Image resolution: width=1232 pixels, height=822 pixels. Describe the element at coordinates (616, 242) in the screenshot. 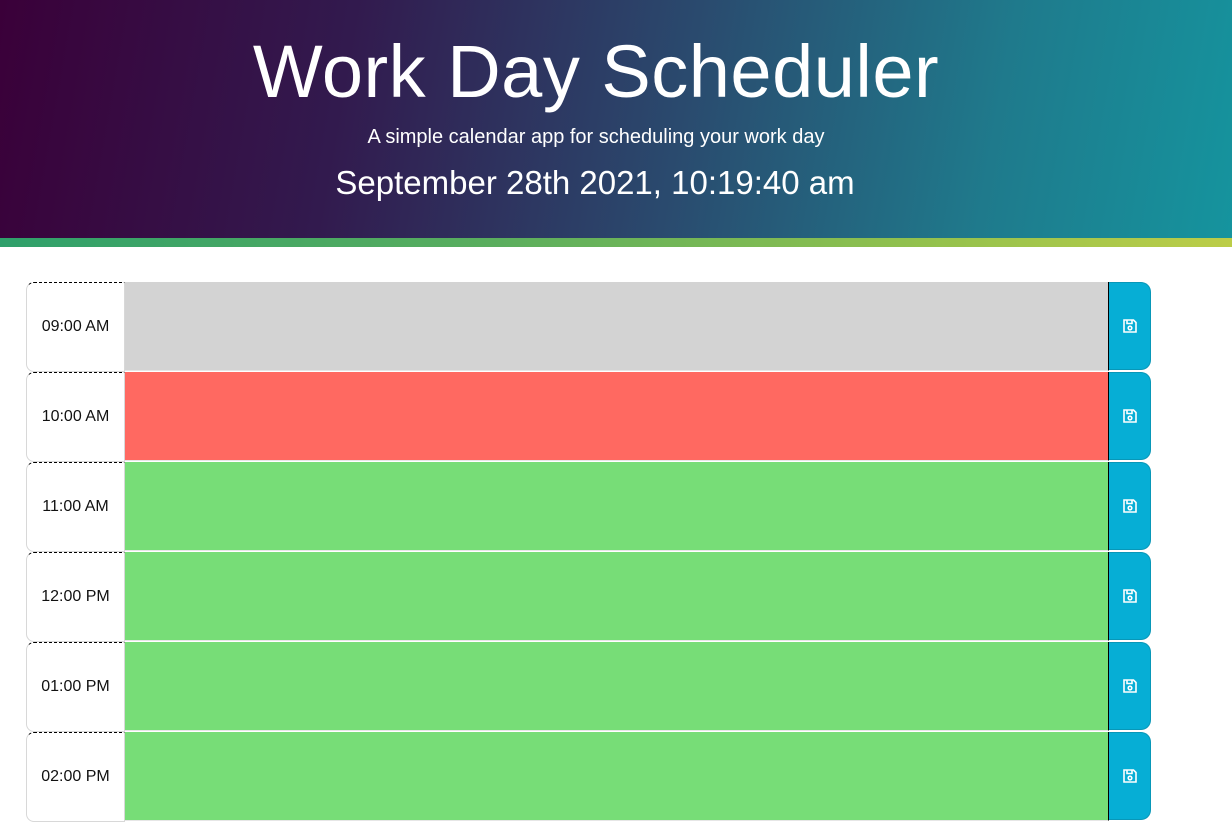

I see `header-accent-stripe` at that location.